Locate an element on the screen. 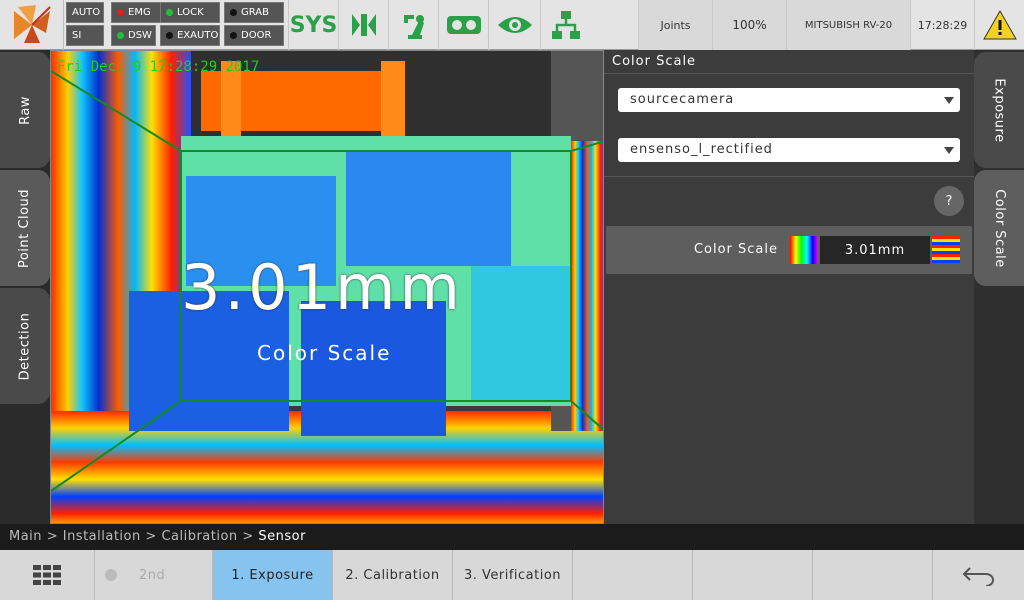 The width and height of the screenshot is (1024, 600). source-select: sourcecamera is located at coordinates (789, 100).